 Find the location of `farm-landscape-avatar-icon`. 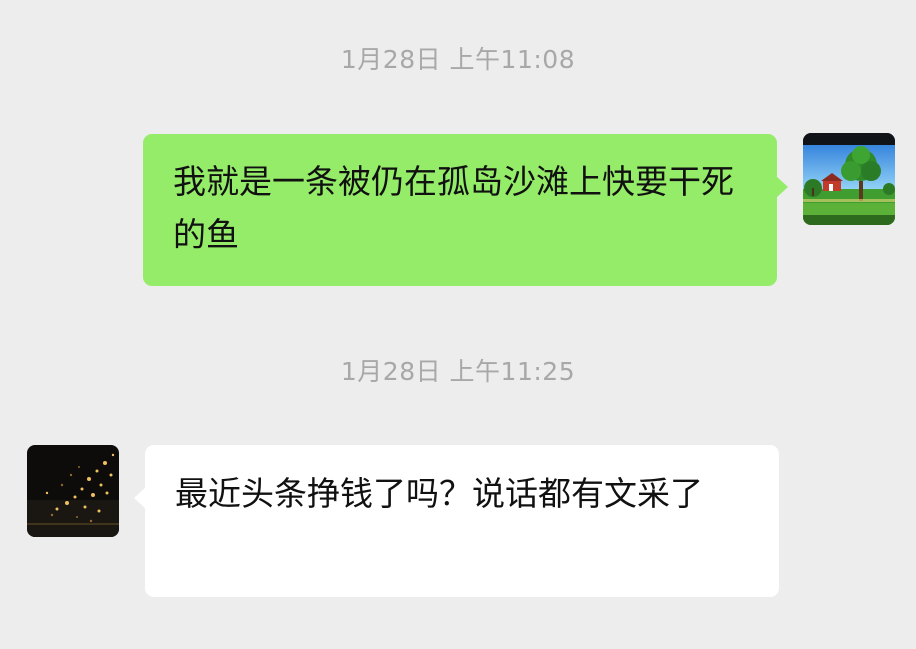

farm-landscape-avatar-icon is located at coordinates (849, 179).